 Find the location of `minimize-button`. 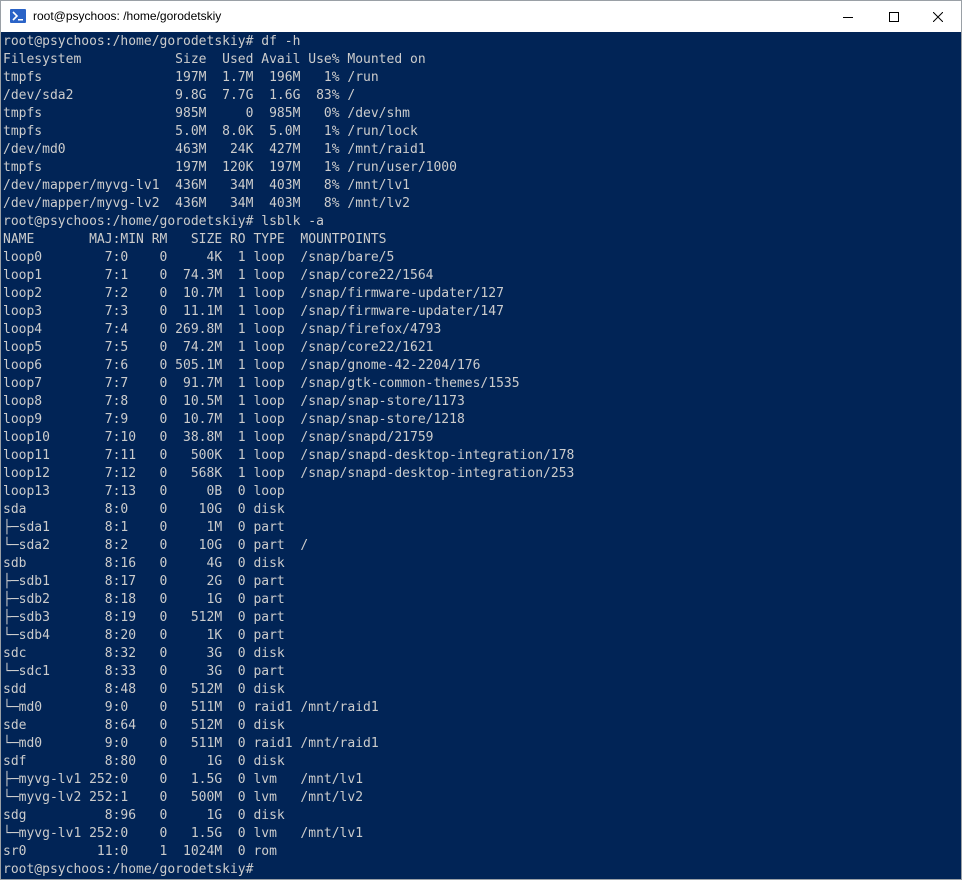

minimize-button is located at coordinates (848, 16).